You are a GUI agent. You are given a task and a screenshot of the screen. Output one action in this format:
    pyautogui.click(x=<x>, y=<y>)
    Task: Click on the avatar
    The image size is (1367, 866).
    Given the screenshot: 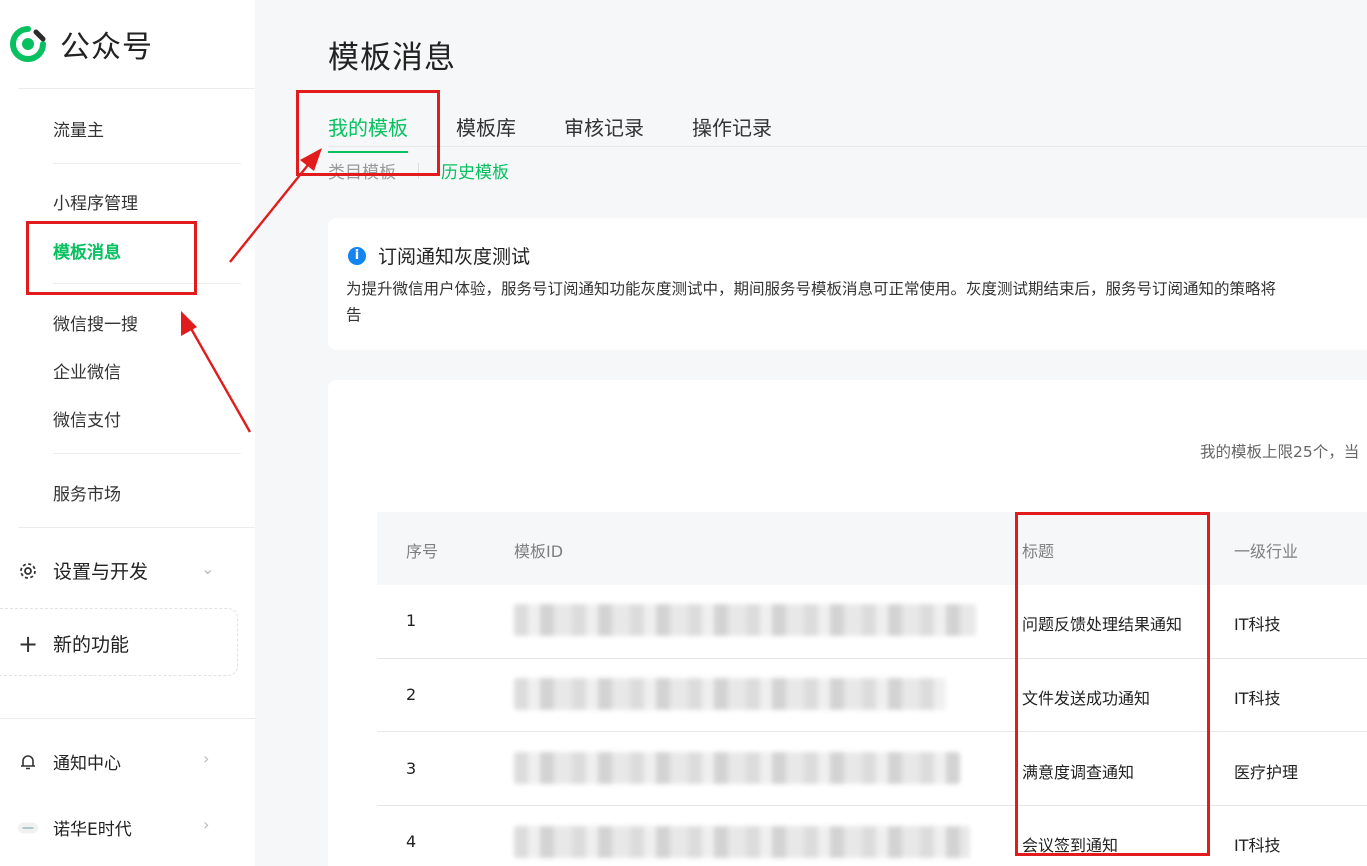 What is the action you would take?
    pyautogui.click(x=28, y=828)
    